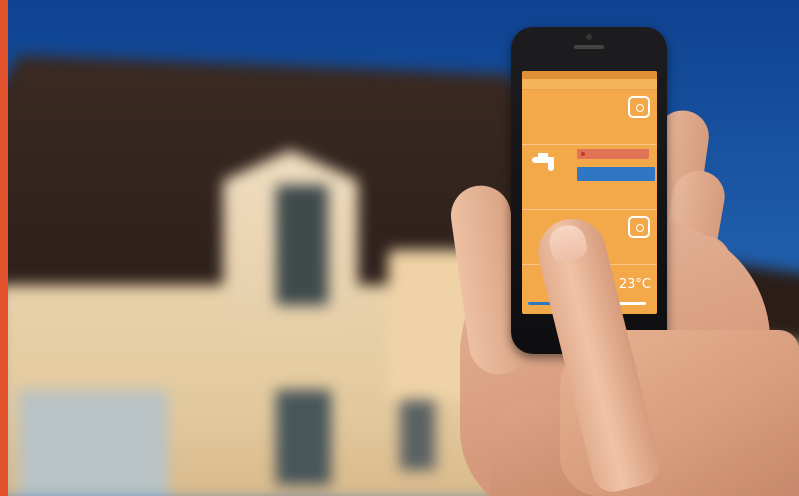 This screenshot has width=799, height=496. What do you see at coordinates (589, 199) in the screenshot?
I see `divider-row` at bounding box center [589, 199].